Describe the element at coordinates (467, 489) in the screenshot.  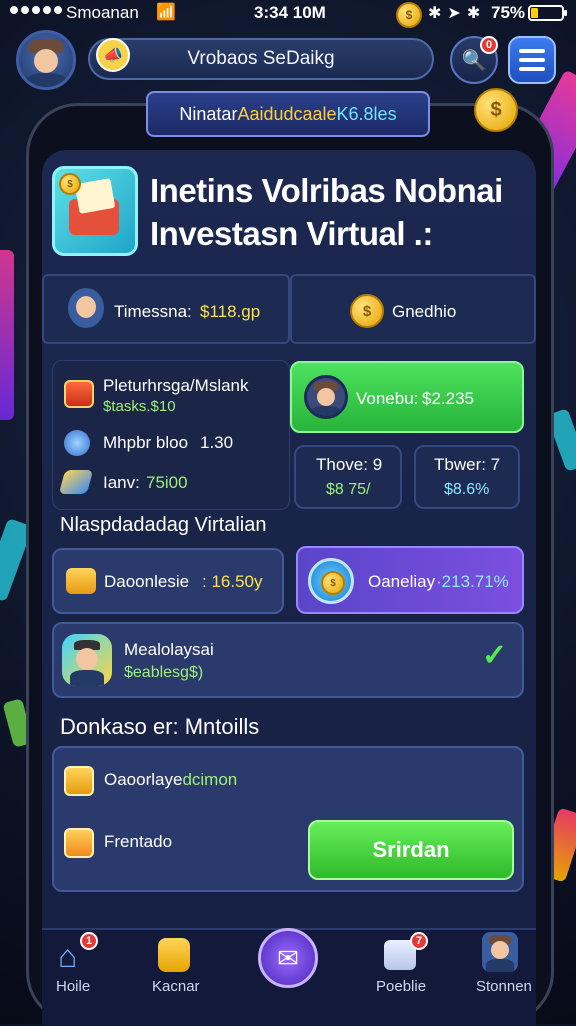
I see `stat-value: $8.6%` at that location.